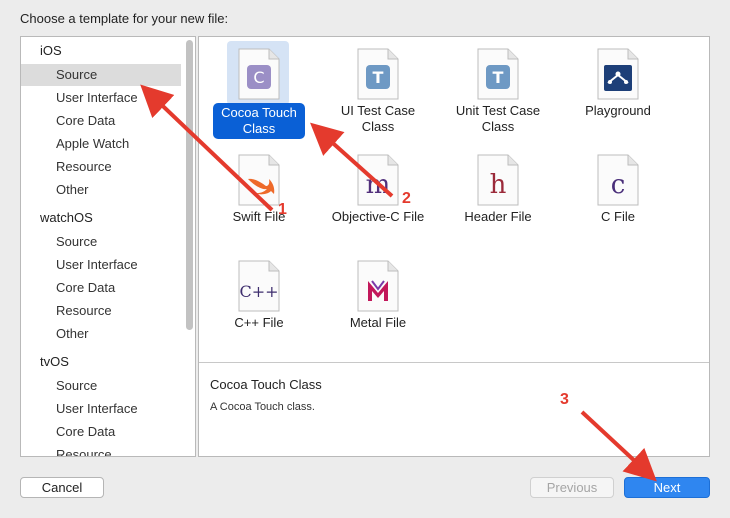 The height and width of the screenshot is (518, 730). I want to click on template-cpp-file: C++ C++ File, so click(259, 306).